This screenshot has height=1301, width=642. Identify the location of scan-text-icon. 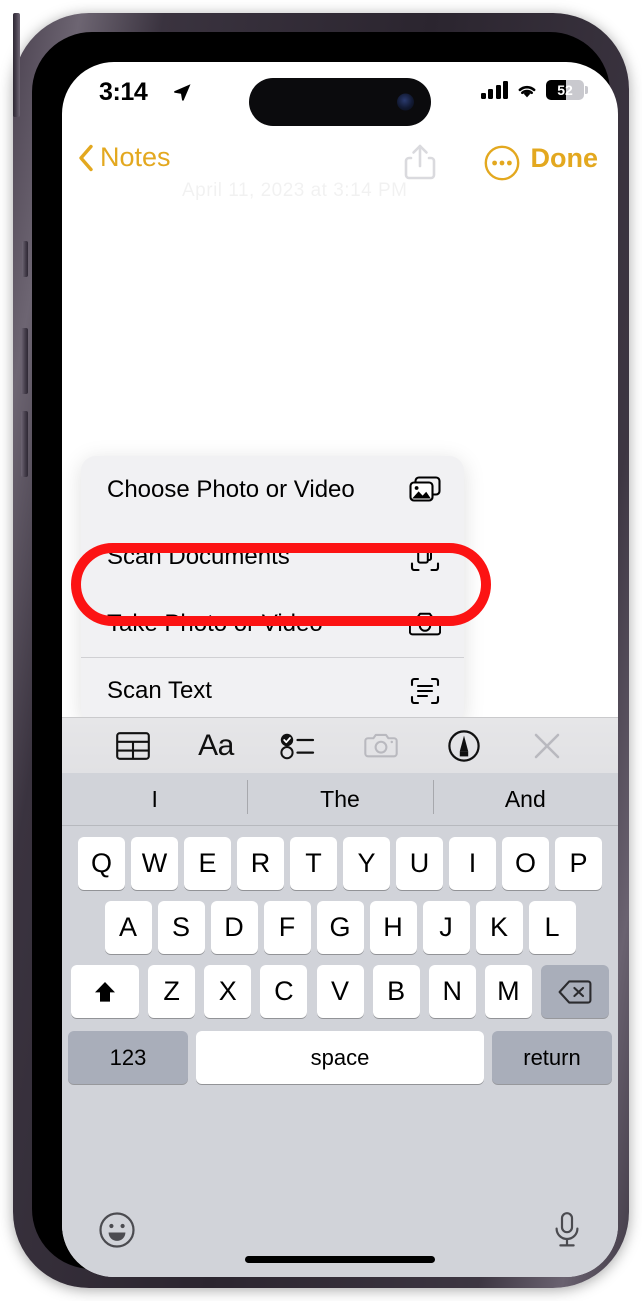
(425, 691).